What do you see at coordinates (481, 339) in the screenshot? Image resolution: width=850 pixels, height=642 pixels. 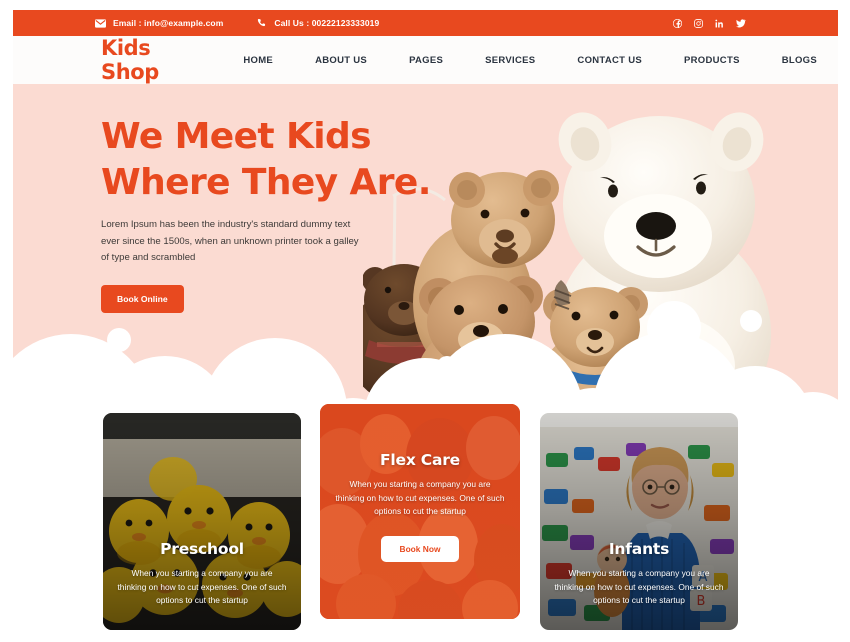 I see `teddy-tan-front` at bounding box center [481, 339].